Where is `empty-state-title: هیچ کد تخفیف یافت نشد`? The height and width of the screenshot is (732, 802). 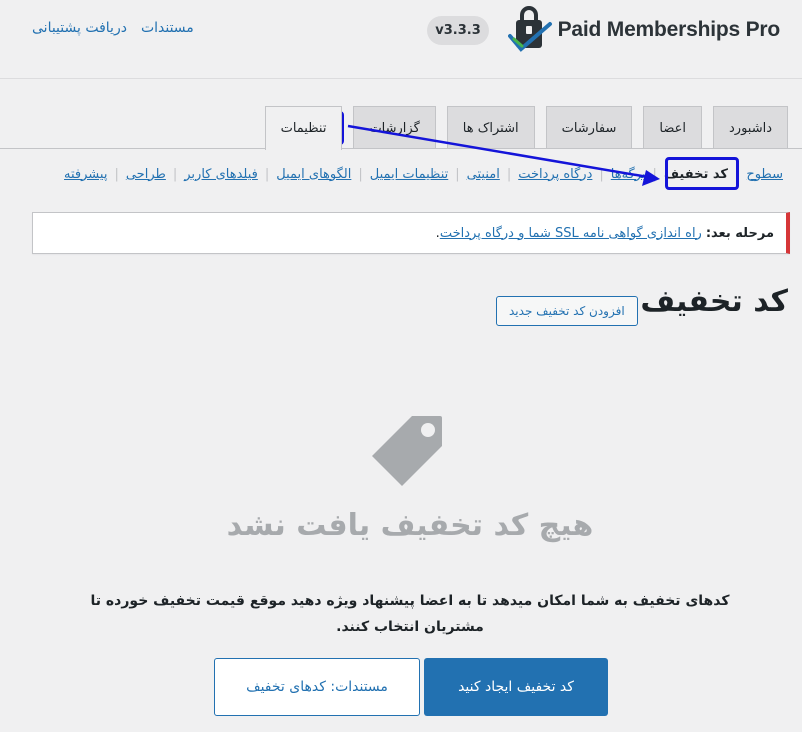
empty-state-title: هیچ کد تخفیف یافت نشد is located at coordinates (410, 525).